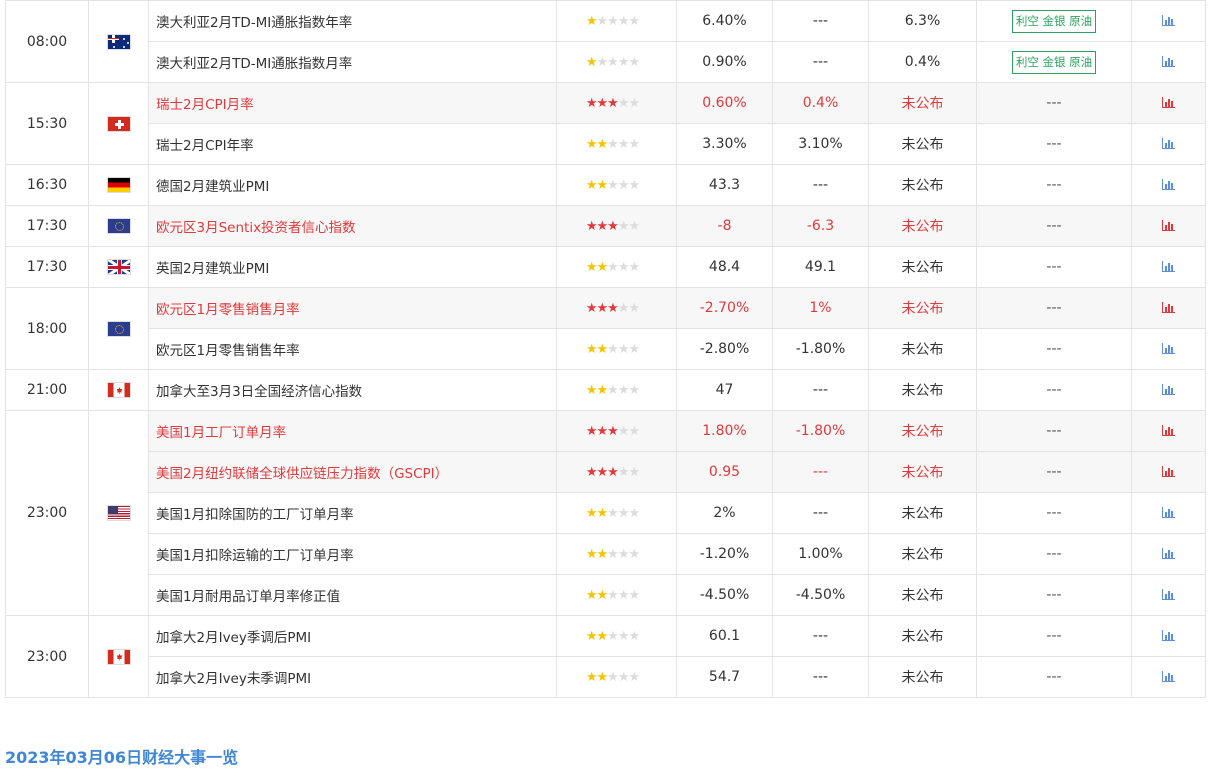  I want to click on forecast-value: -6.3, so click(820, 226).